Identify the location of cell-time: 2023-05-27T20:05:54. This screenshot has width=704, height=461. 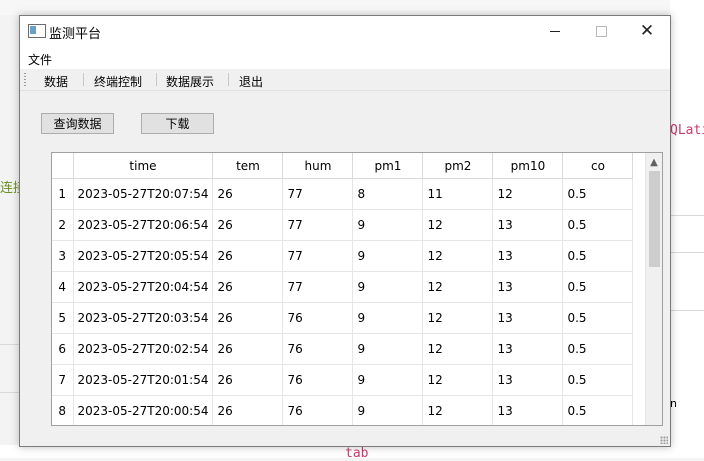
(143, 256).